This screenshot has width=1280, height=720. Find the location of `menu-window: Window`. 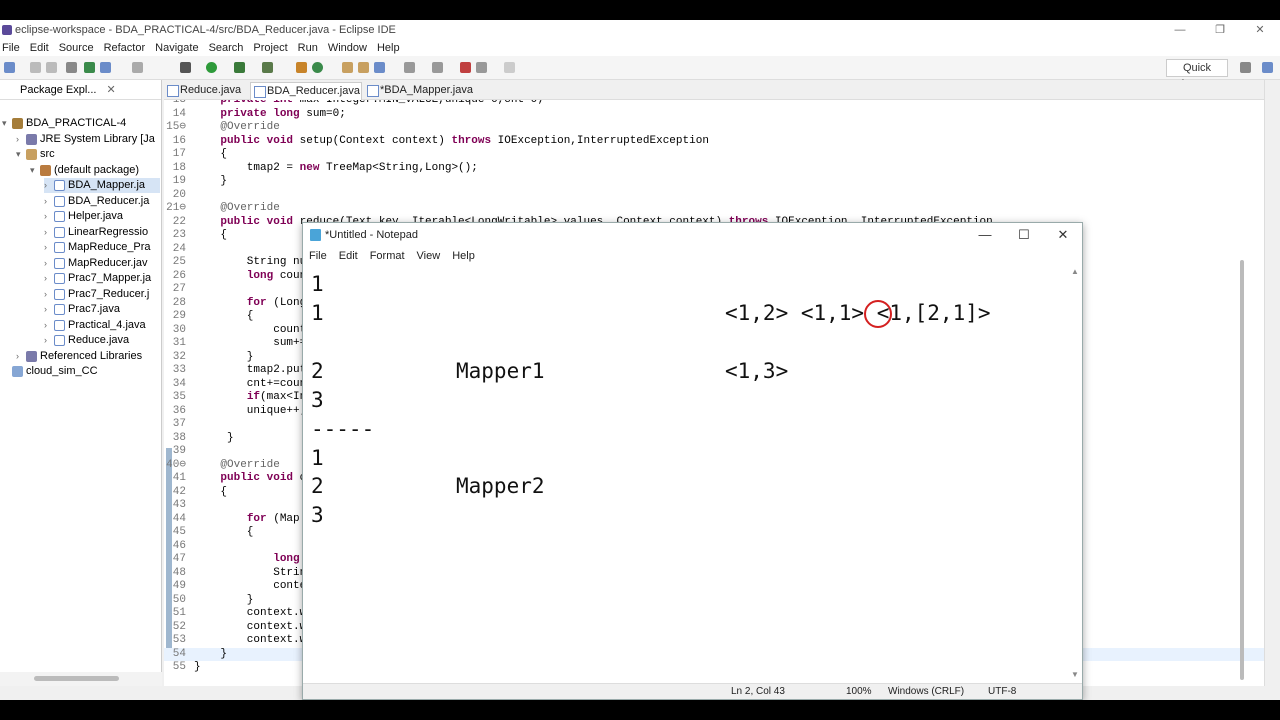

menu-window: Window is located at coordinates (350, 48).